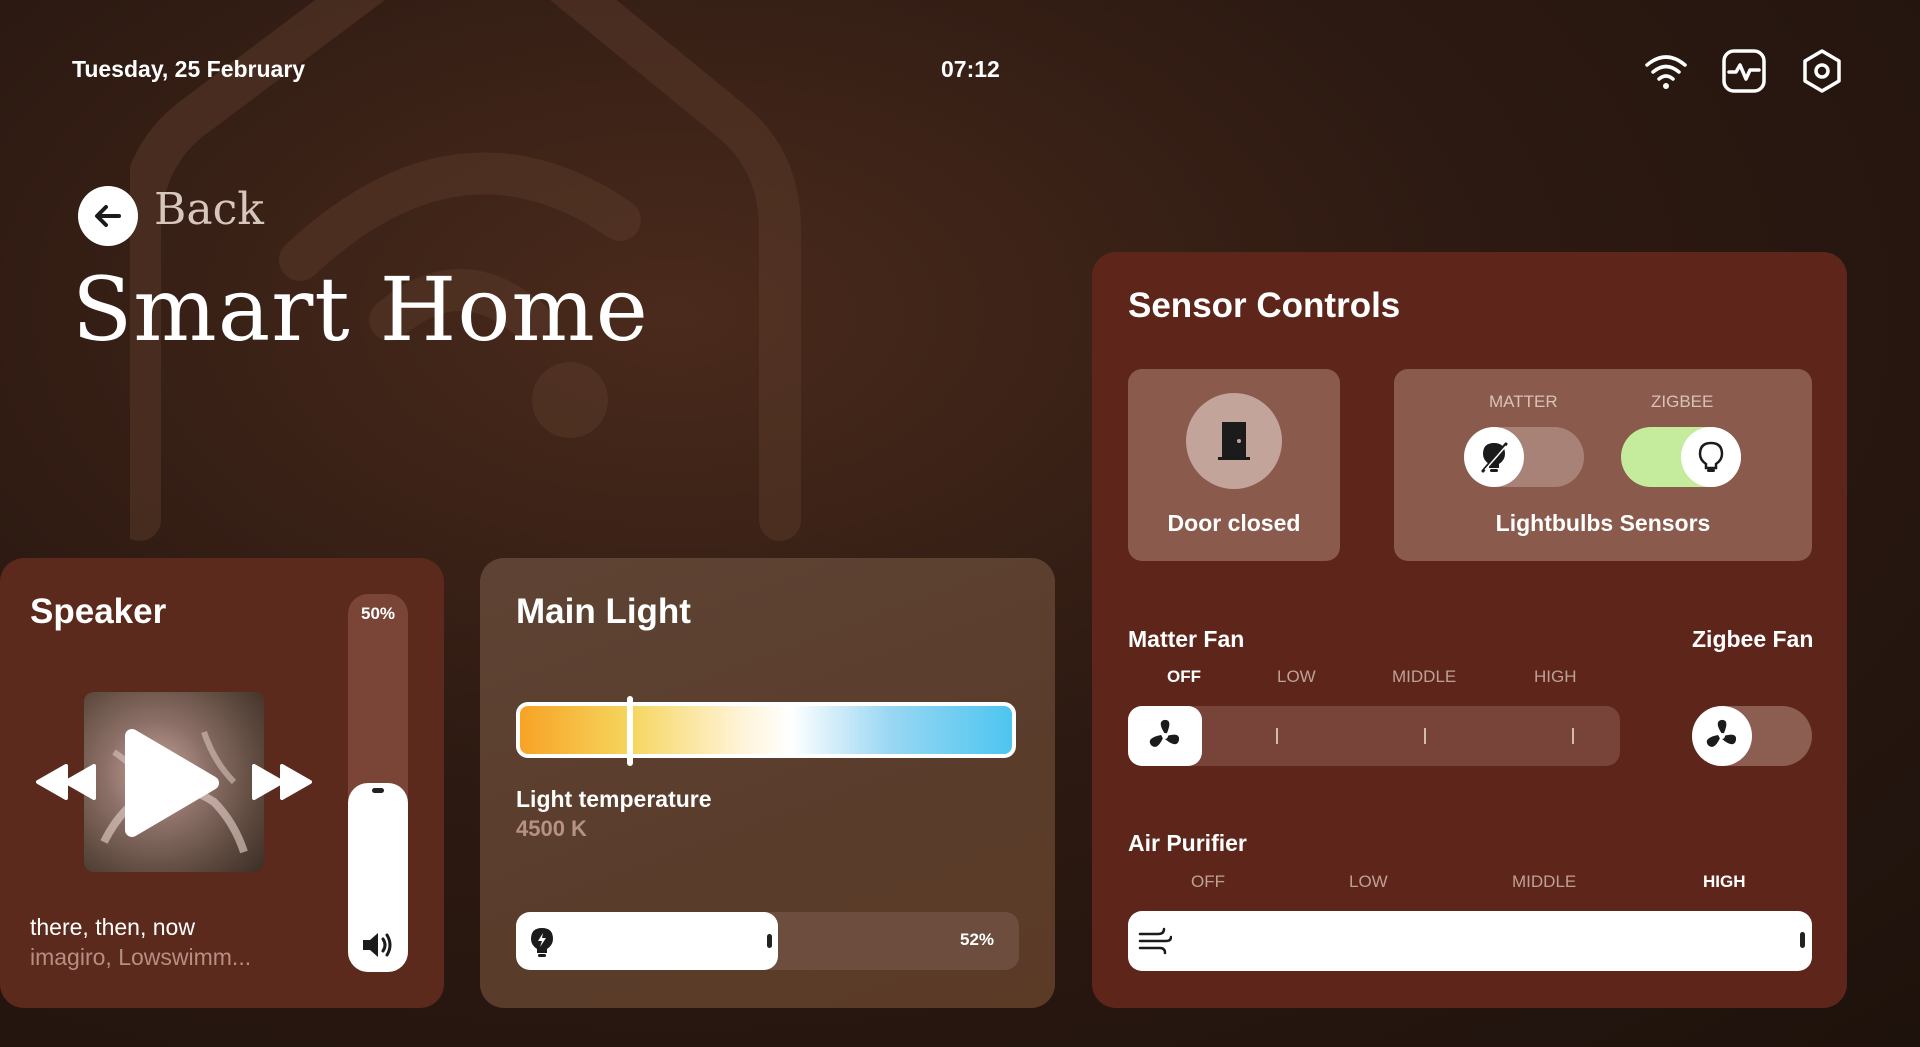  What do you see at coordinates (614, 799) in the screenshot?
I see `light-temperature-label: Light temperature` at bounding box center [614, 799].